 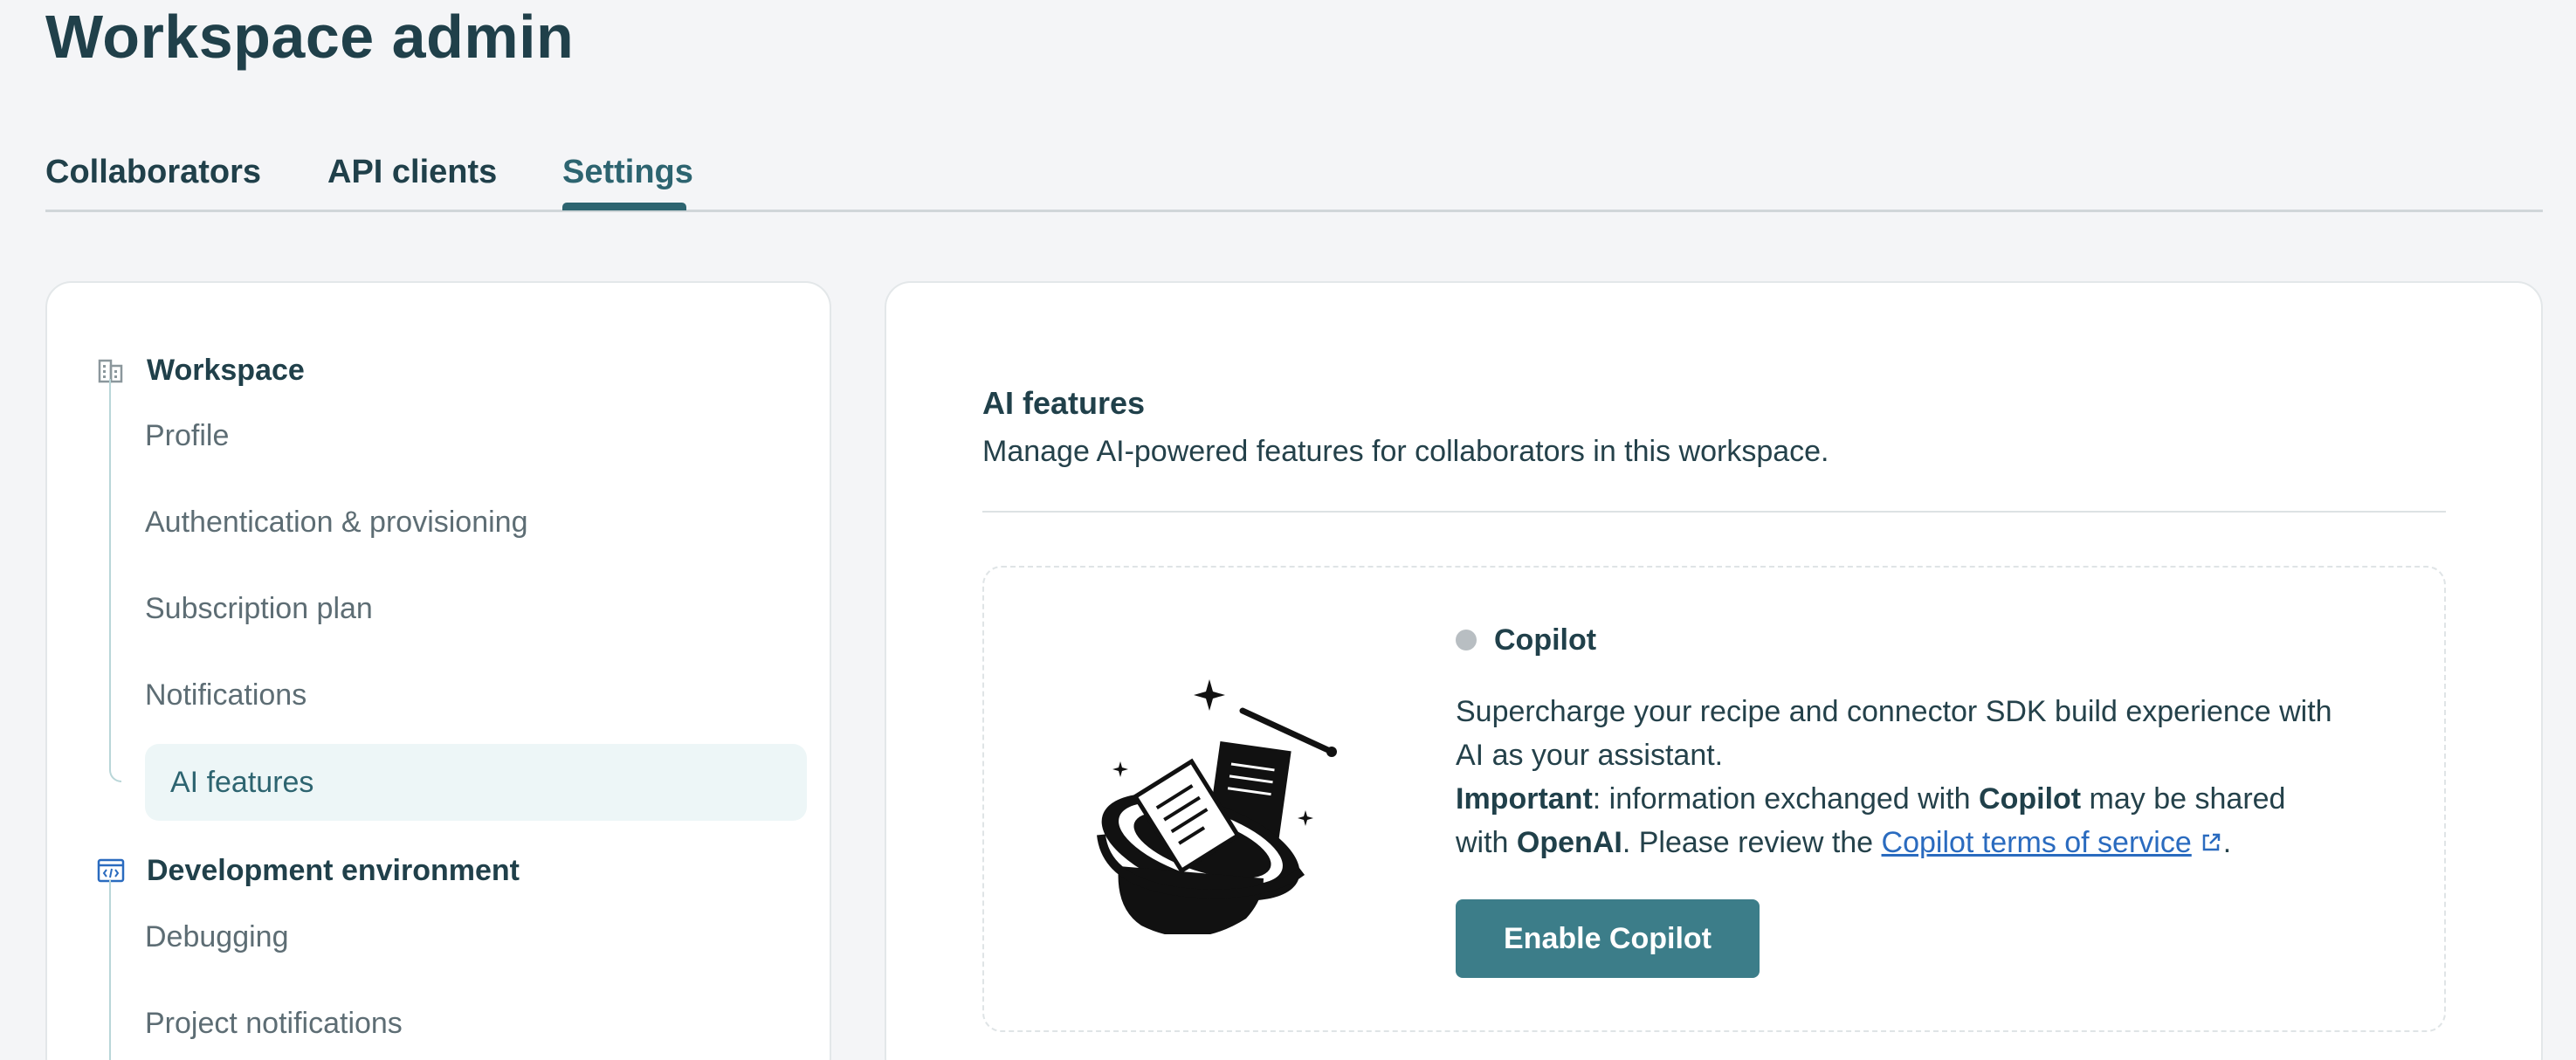 What do you see at coordinates (2037, 842) in the screenshot?
I see `copilot-terms-link: Copilot terms of service` at bounding box center [2037, 842].